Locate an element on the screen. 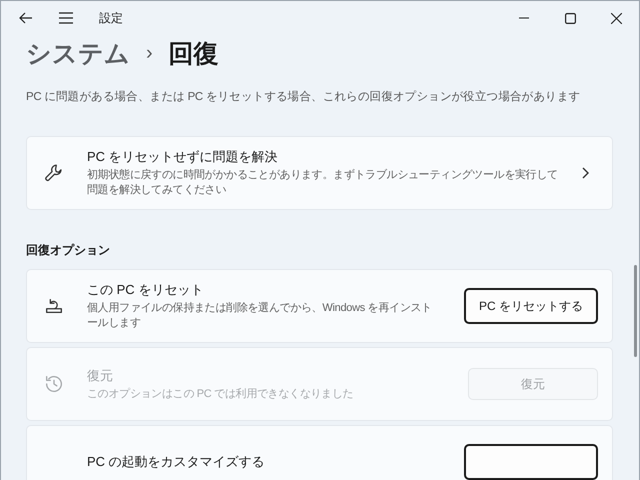  menu-icon is located at coordinates (66, 18).